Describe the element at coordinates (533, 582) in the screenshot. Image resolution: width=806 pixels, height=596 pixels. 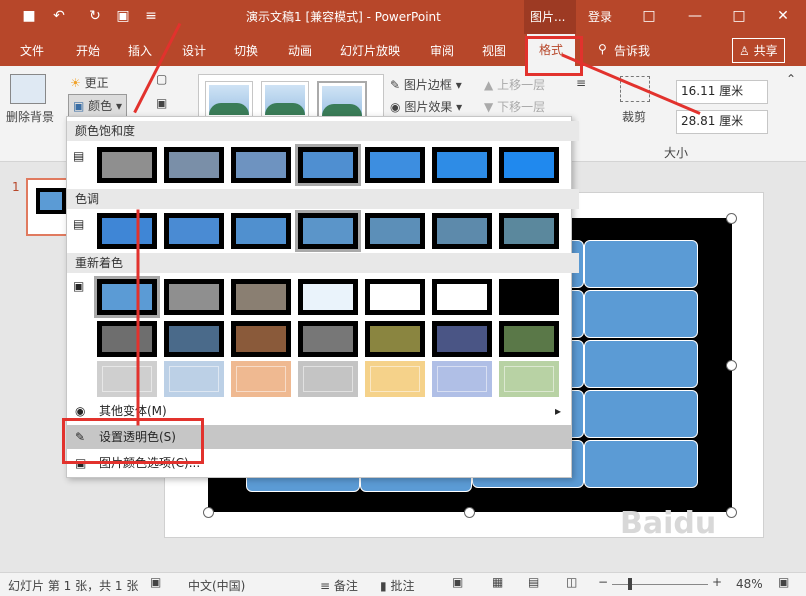
I see `reading-view-icon: ▤` at that location.